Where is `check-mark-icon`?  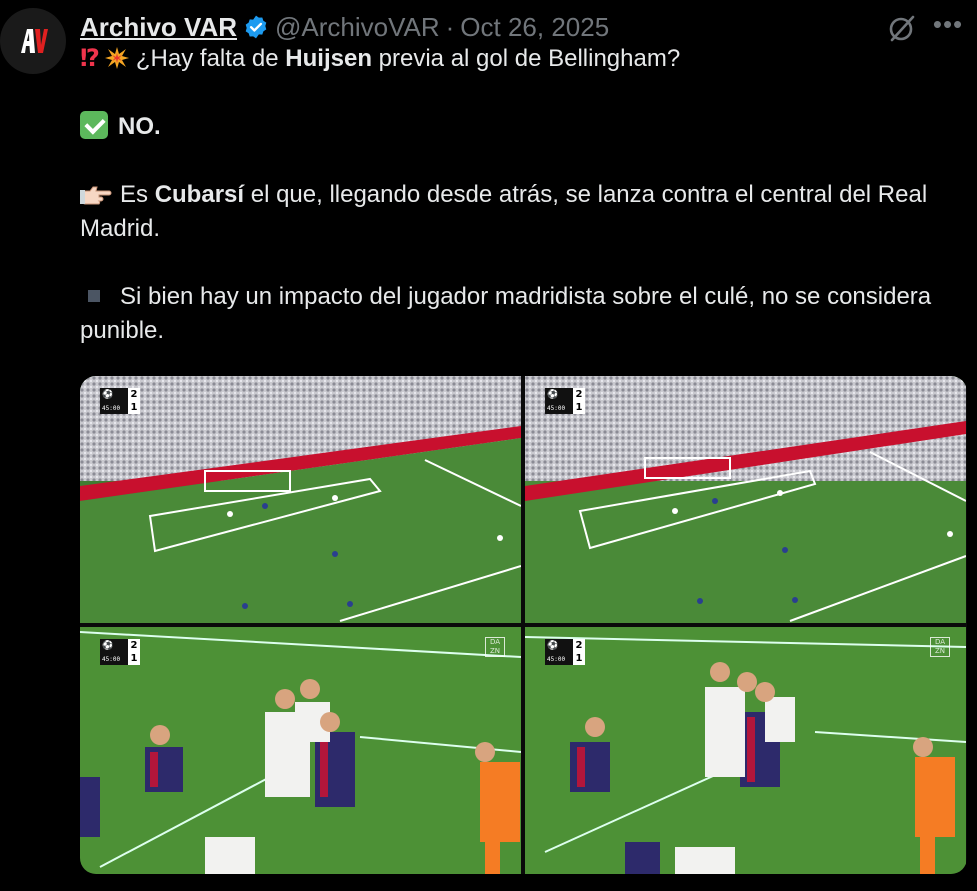 check-mark-icon is located at coordinates (94, 125).